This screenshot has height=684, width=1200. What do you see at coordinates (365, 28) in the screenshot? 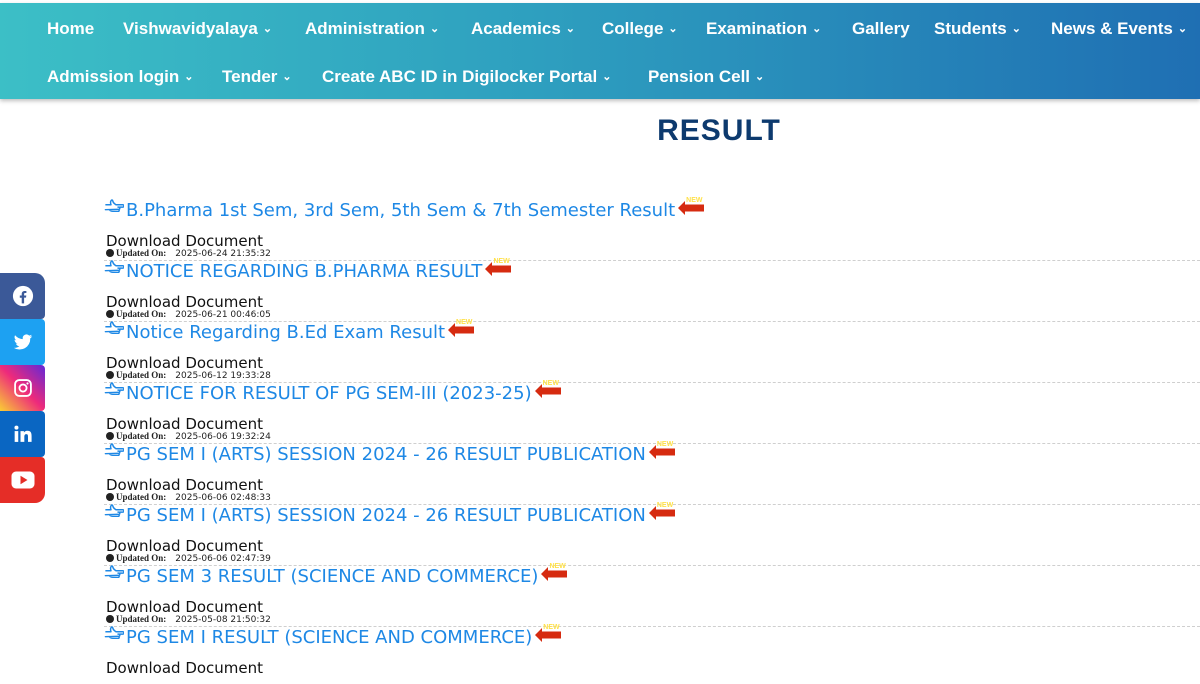
I see `nav-administration-label: Administration` at bounding box center [365, 28].